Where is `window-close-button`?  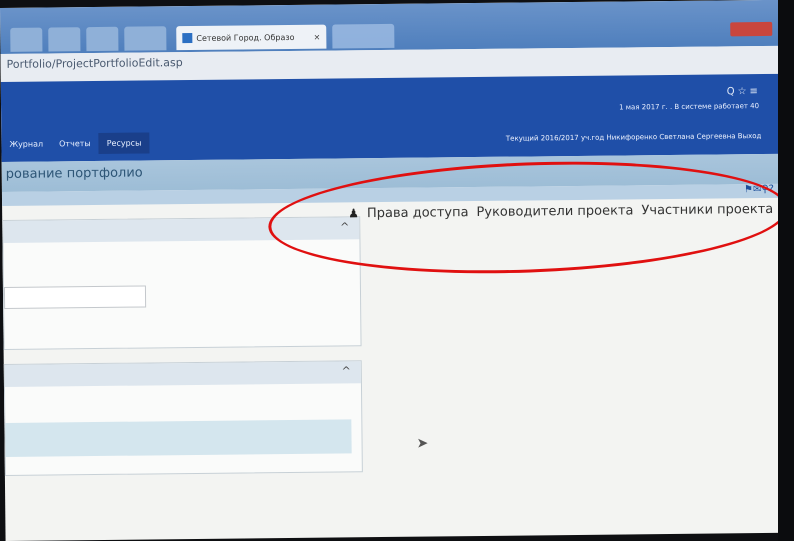
window-close-button is located at coordinates (751, 29).